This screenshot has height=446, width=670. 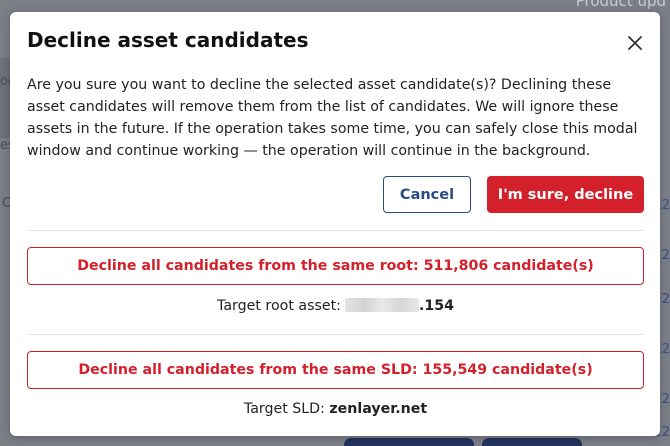 What do you see at coordinates (427, 194) in the screenshot?
I see `cancel-button: Cancel` at bounding box center [427, 194].